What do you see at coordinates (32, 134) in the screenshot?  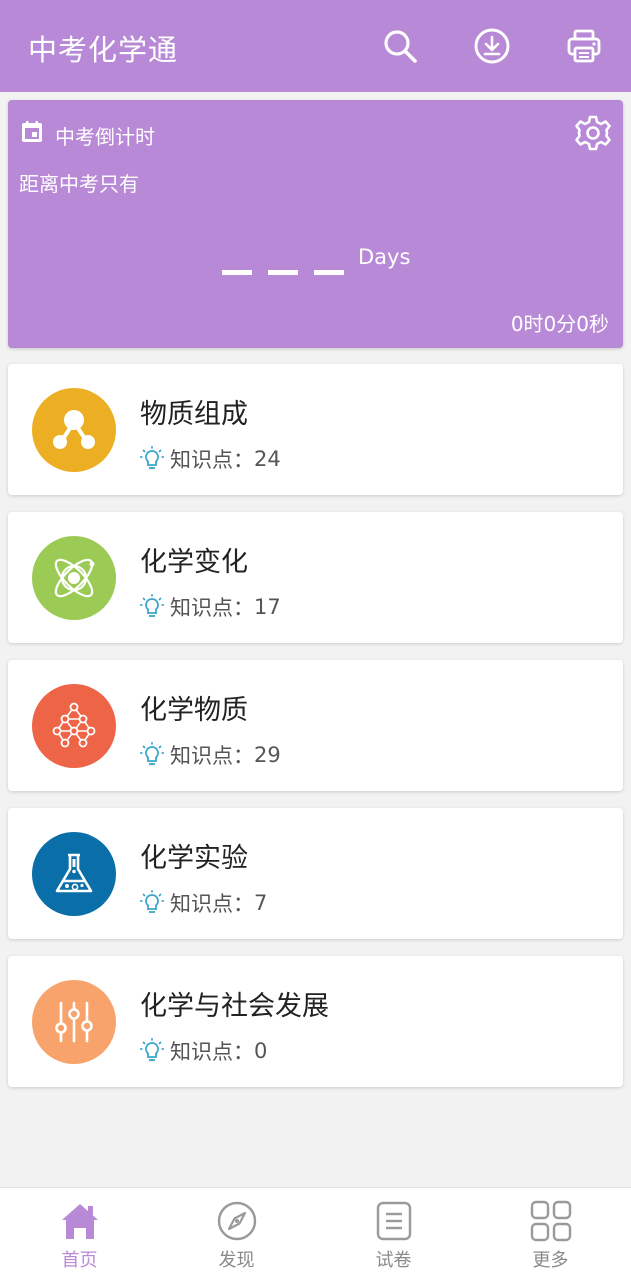 I see `calendar-icon` at bounding box center [32, 134].